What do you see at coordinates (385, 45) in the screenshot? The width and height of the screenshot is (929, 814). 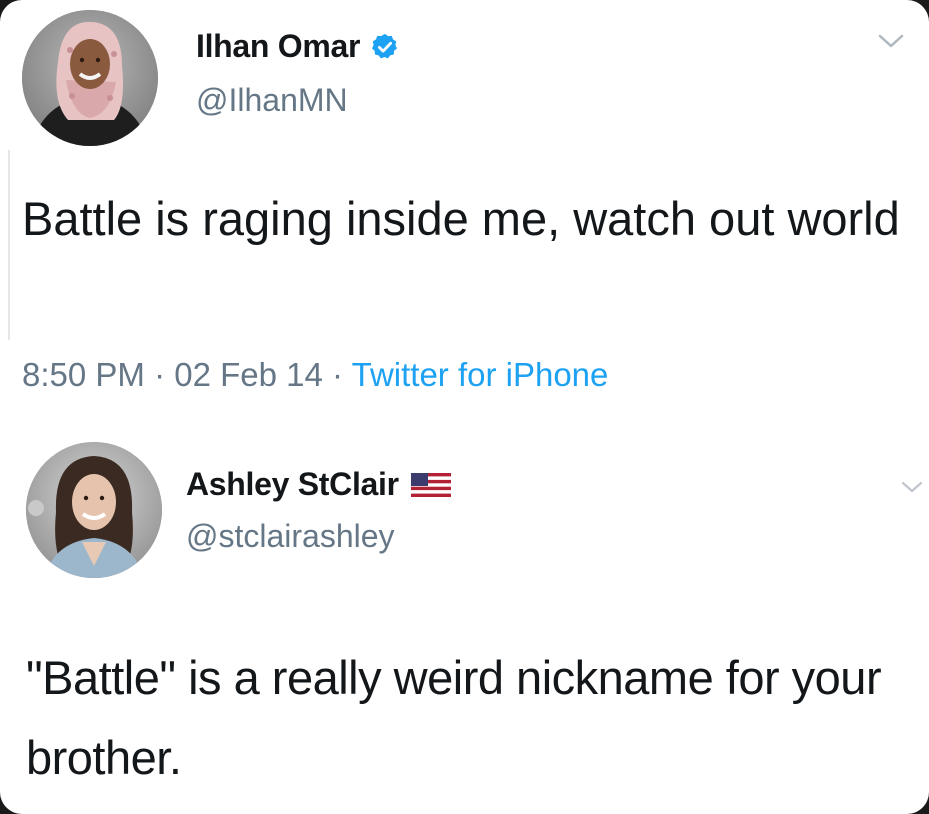 I see `verified-badge-icon` at bounding box center [385, 45].